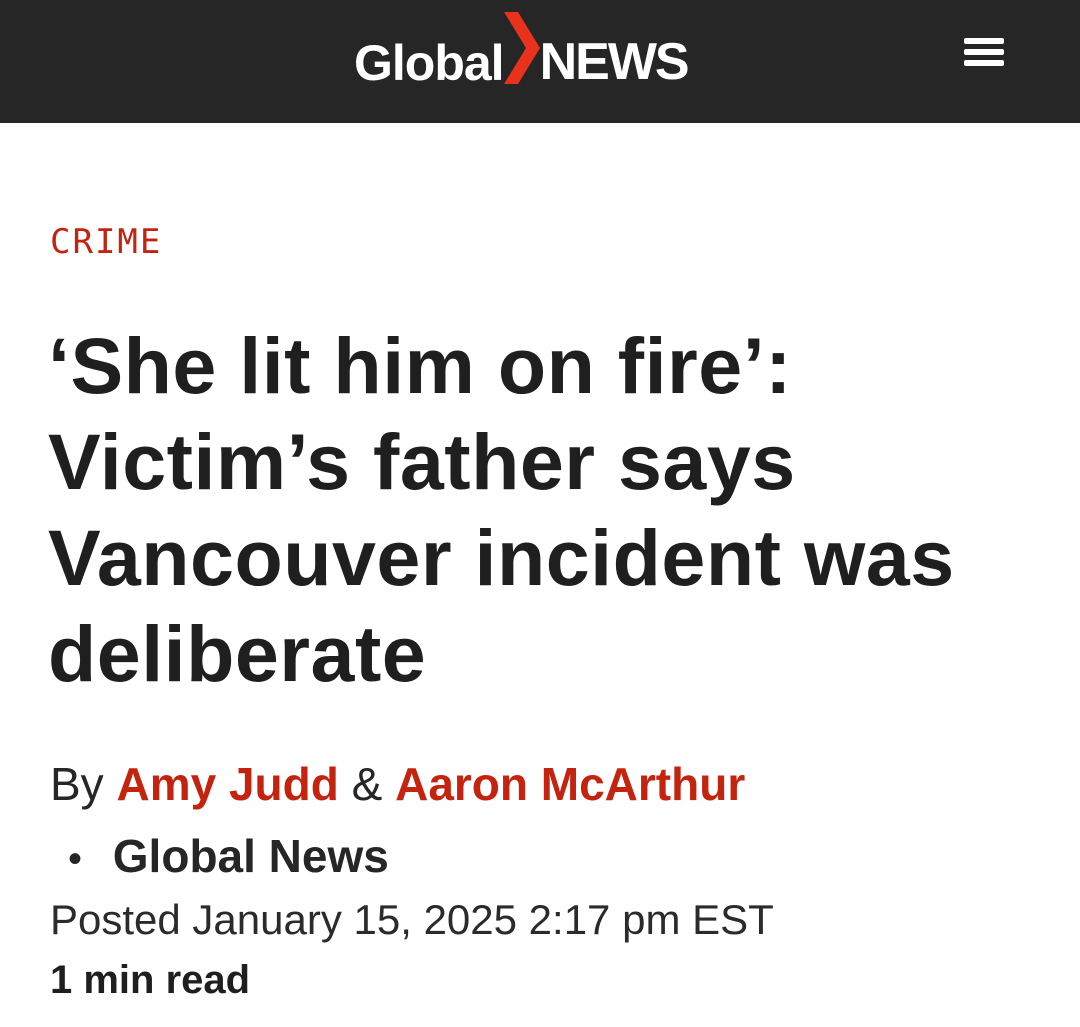 The height and width of the screenshot is (1027, 1080). I want to click on logo-chevron-icon, so click(521, 48).